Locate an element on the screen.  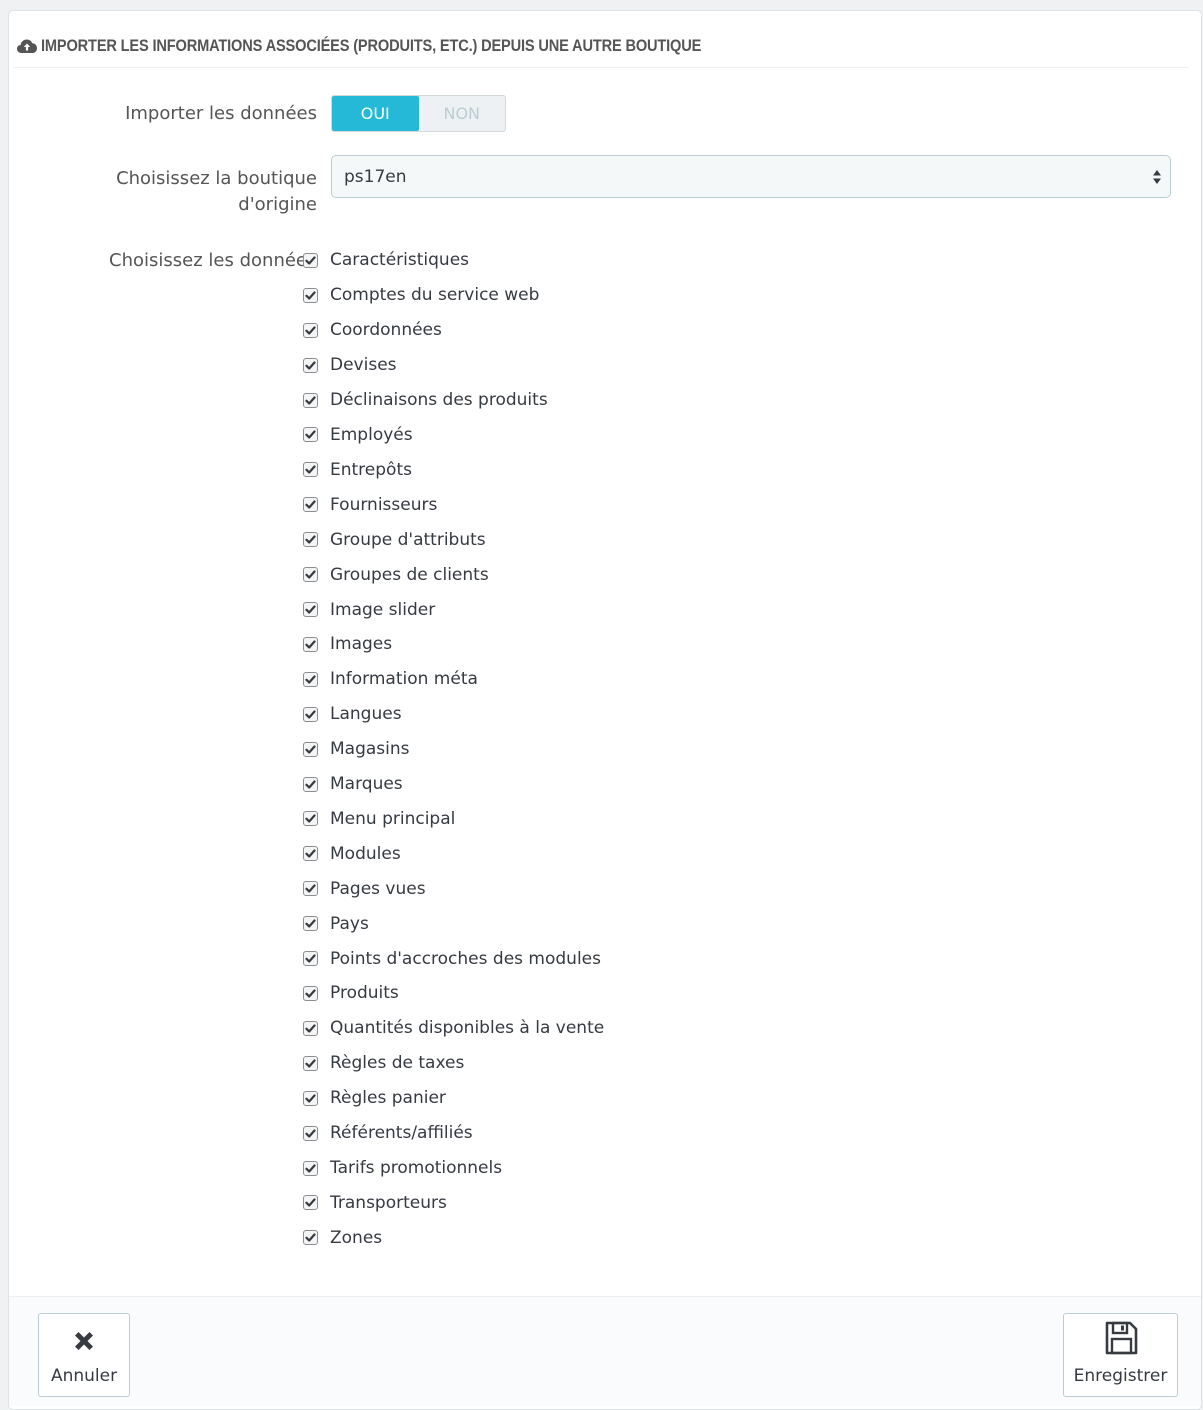
data-checkbox-row: Déclinaisons des produits is located at coordinates (452, 400).